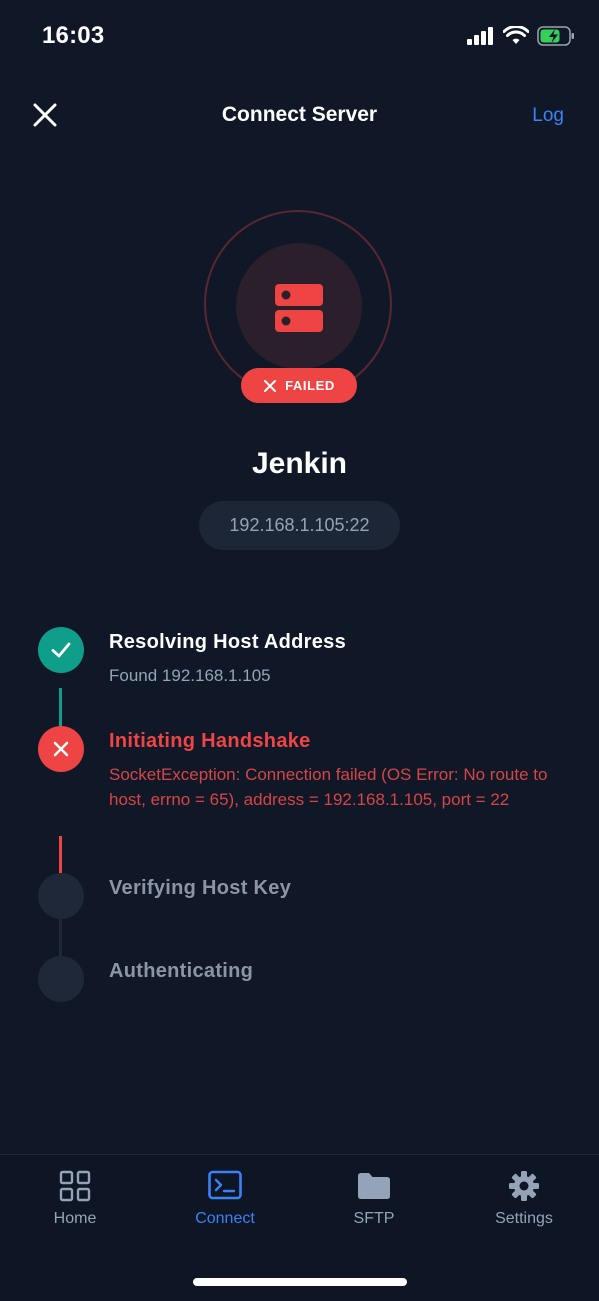 This screenshot has width=599, height=1301. Describe the element at coordinates (299, 310) in the screenshot. I see `server-icon` at that location.